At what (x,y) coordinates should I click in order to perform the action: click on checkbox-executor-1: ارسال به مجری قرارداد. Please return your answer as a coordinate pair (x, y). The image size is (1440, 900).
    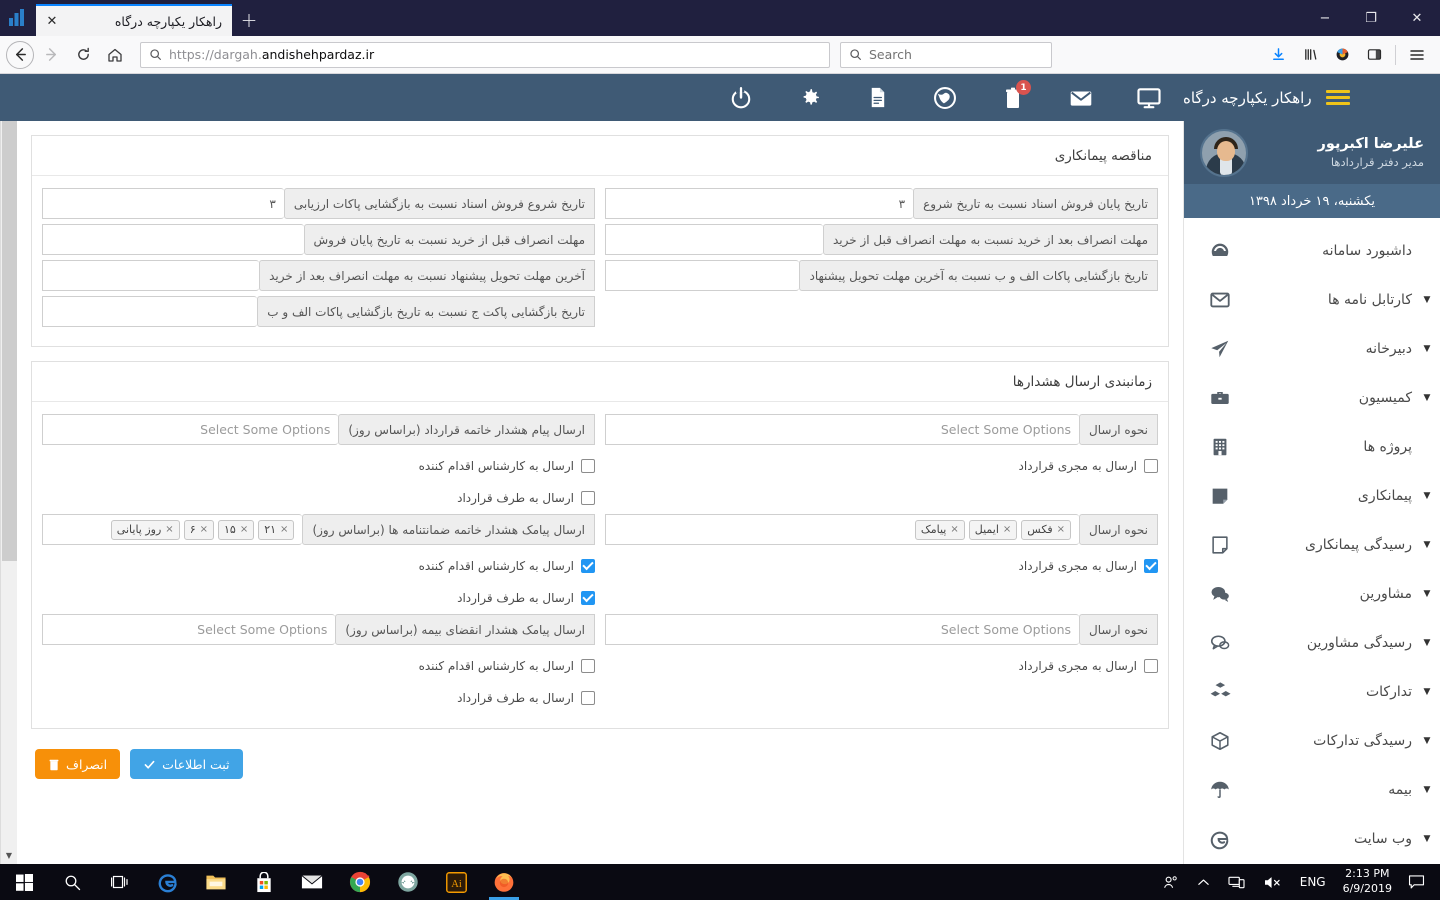
    Looking at the image, I should click on (881, 566).